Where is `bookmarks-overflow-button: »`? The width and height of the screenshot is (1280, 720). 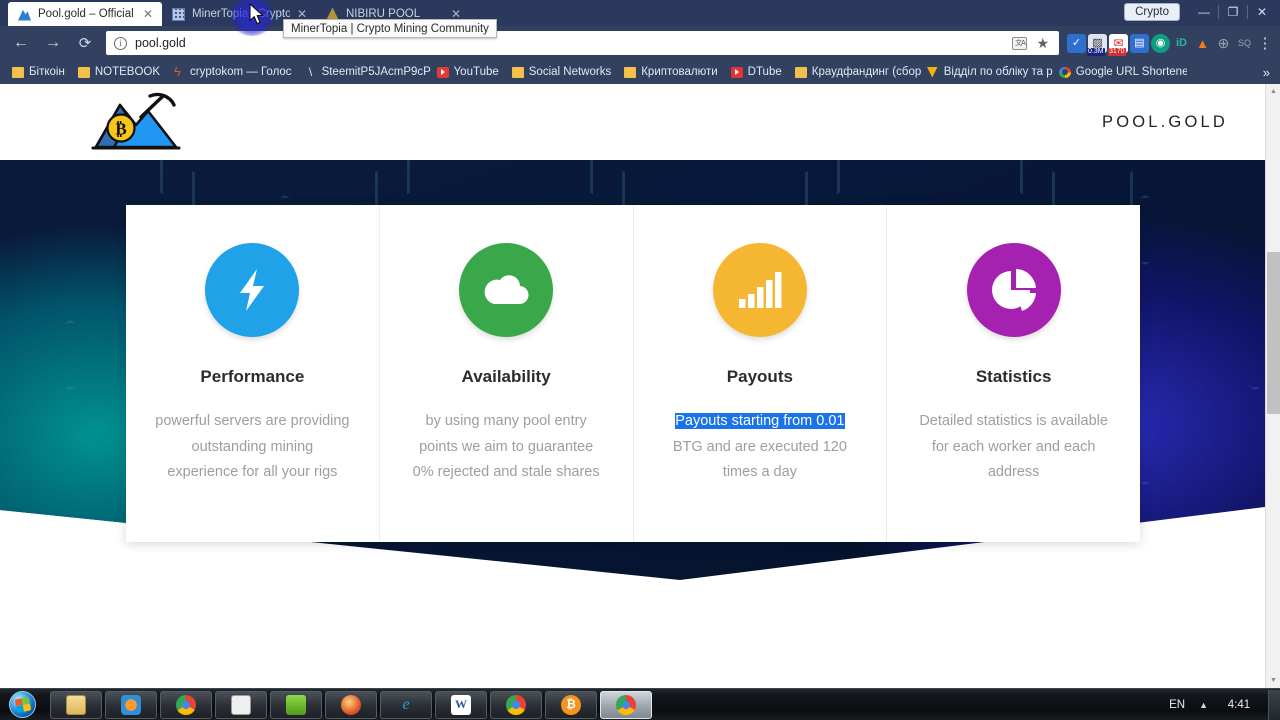 bookmarks-overflow-button: » is located at coordinates (1267, 72).